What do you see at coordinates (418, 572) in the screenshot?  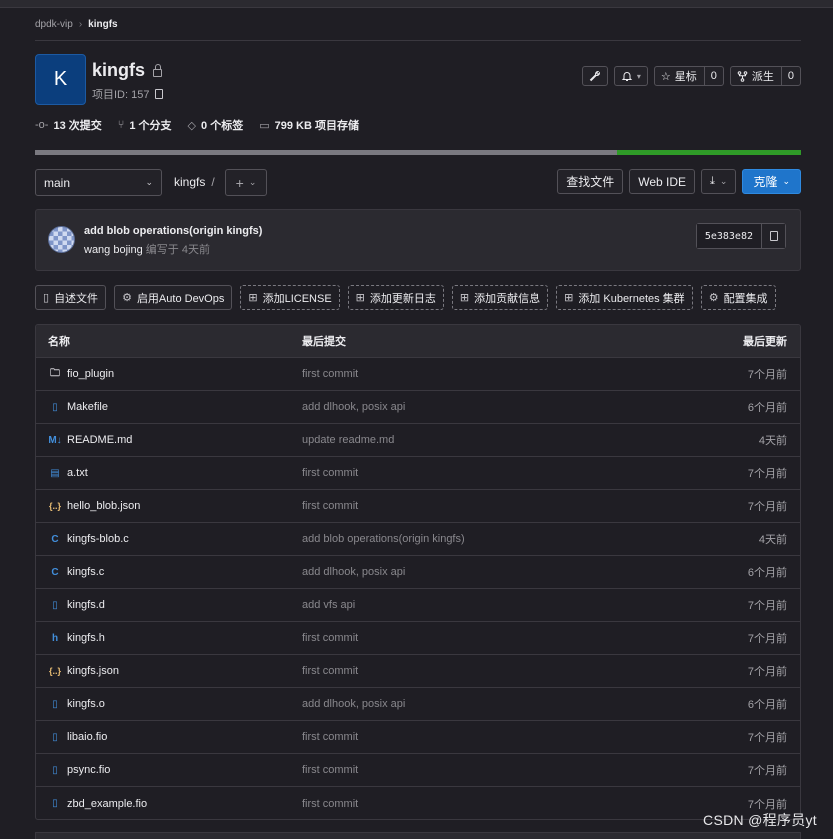 I see `table-row: Ckingfs.c add dlhook, posix api 6个月前` at bounding box center [418, 572].